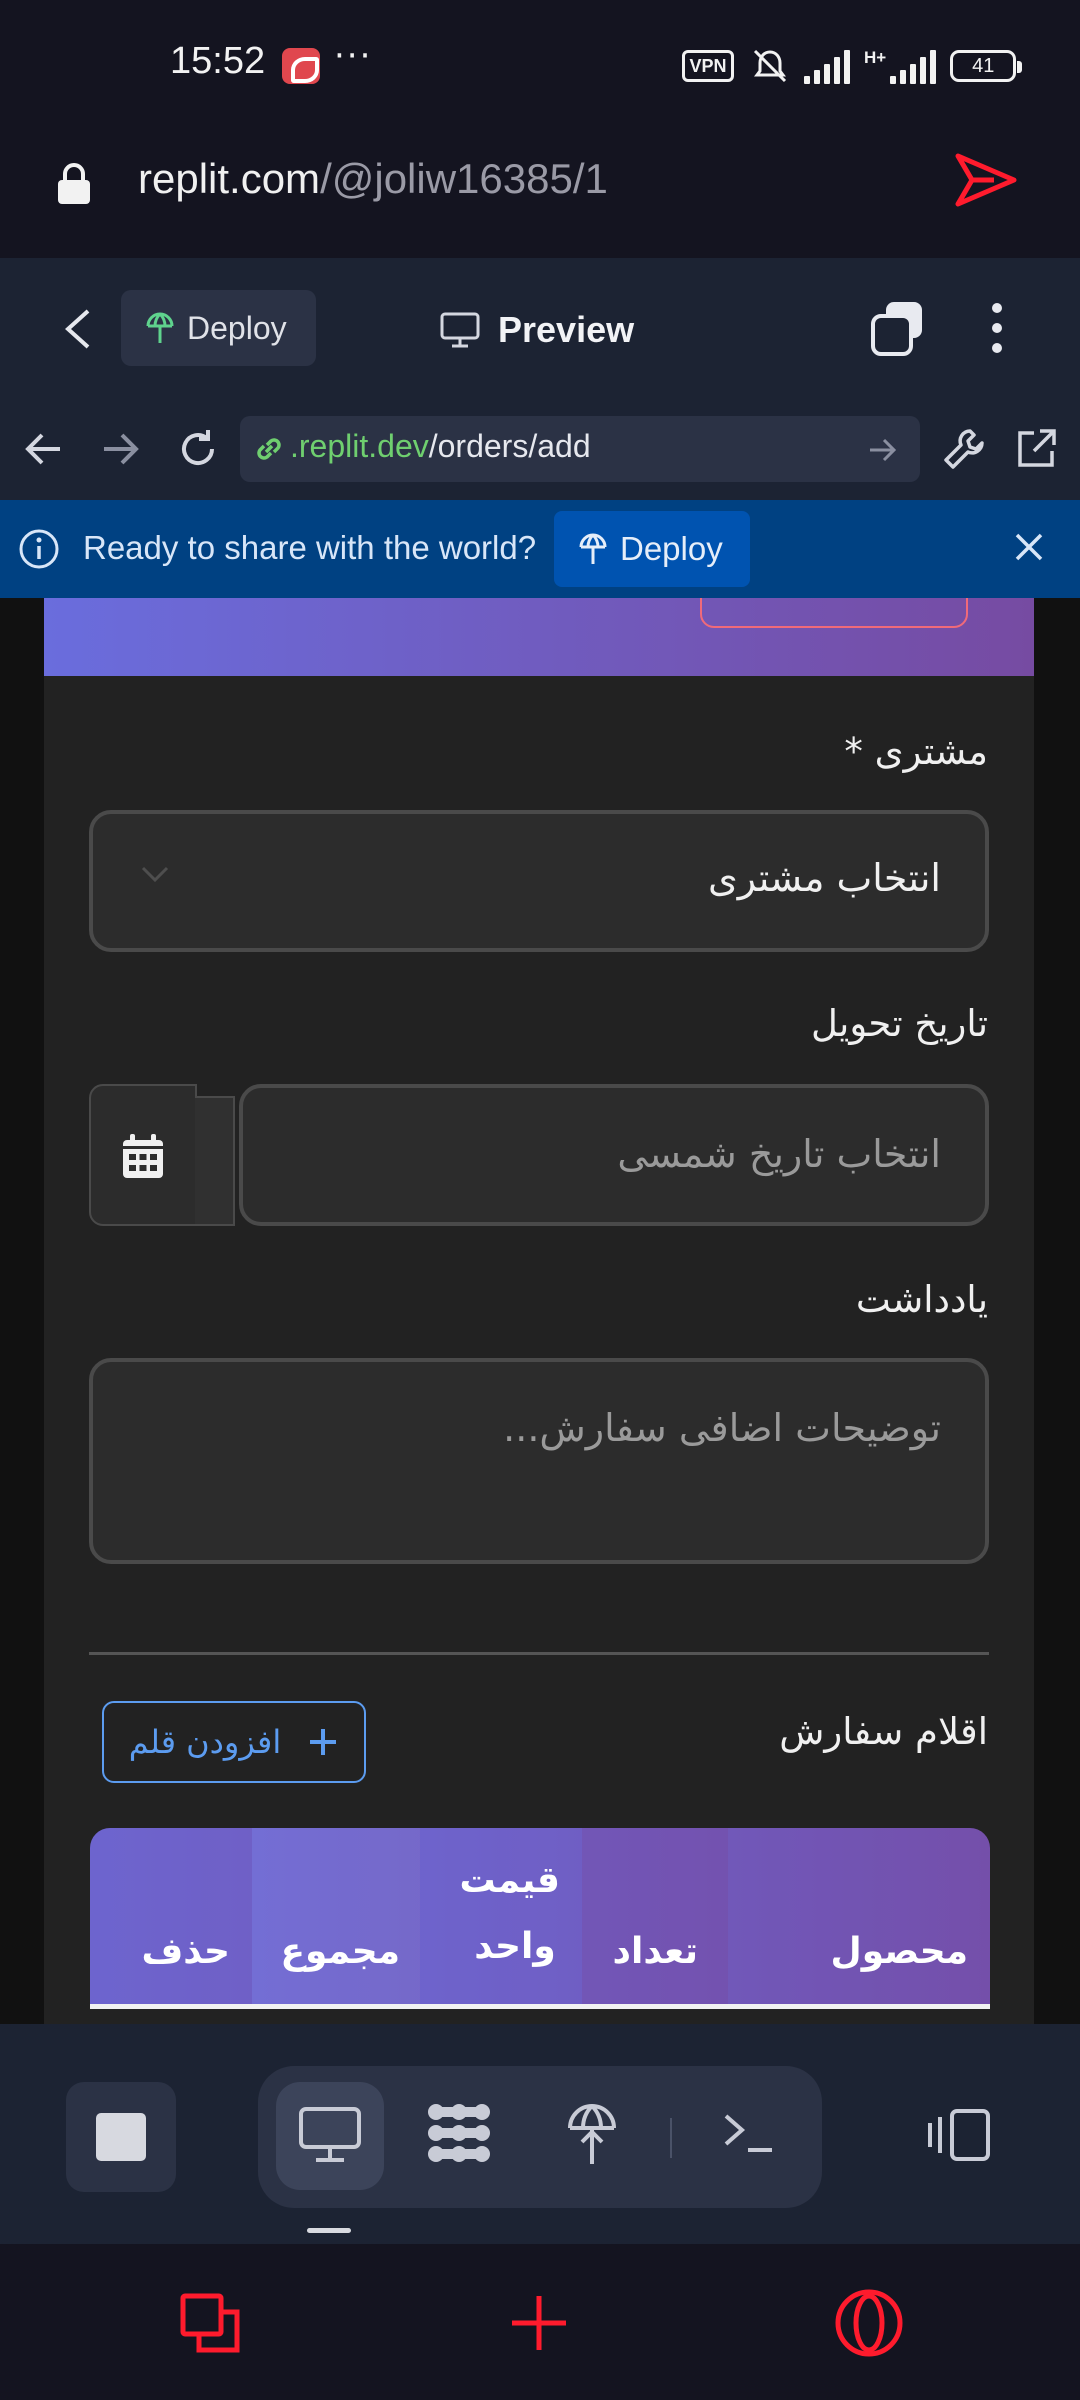  I want to click on column-header-delete: حذف, so click(171, 1917).